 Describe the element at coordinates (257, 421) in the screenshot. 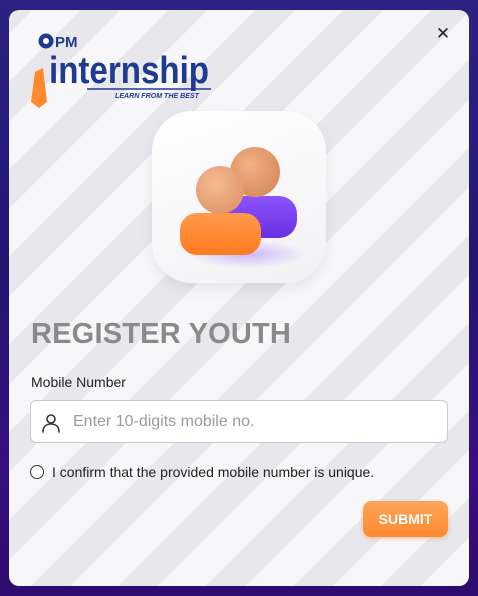

I see `mobile-number-input` at that location.